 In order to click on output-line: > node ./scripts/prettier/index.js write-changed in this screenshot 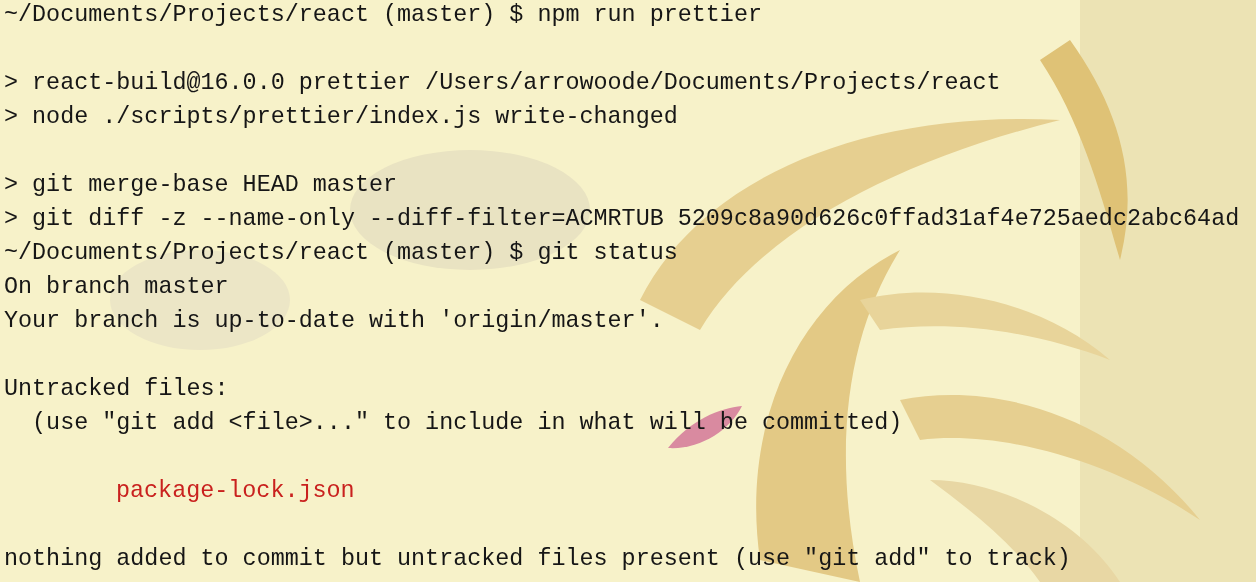, I will do `click(341, 117)`.